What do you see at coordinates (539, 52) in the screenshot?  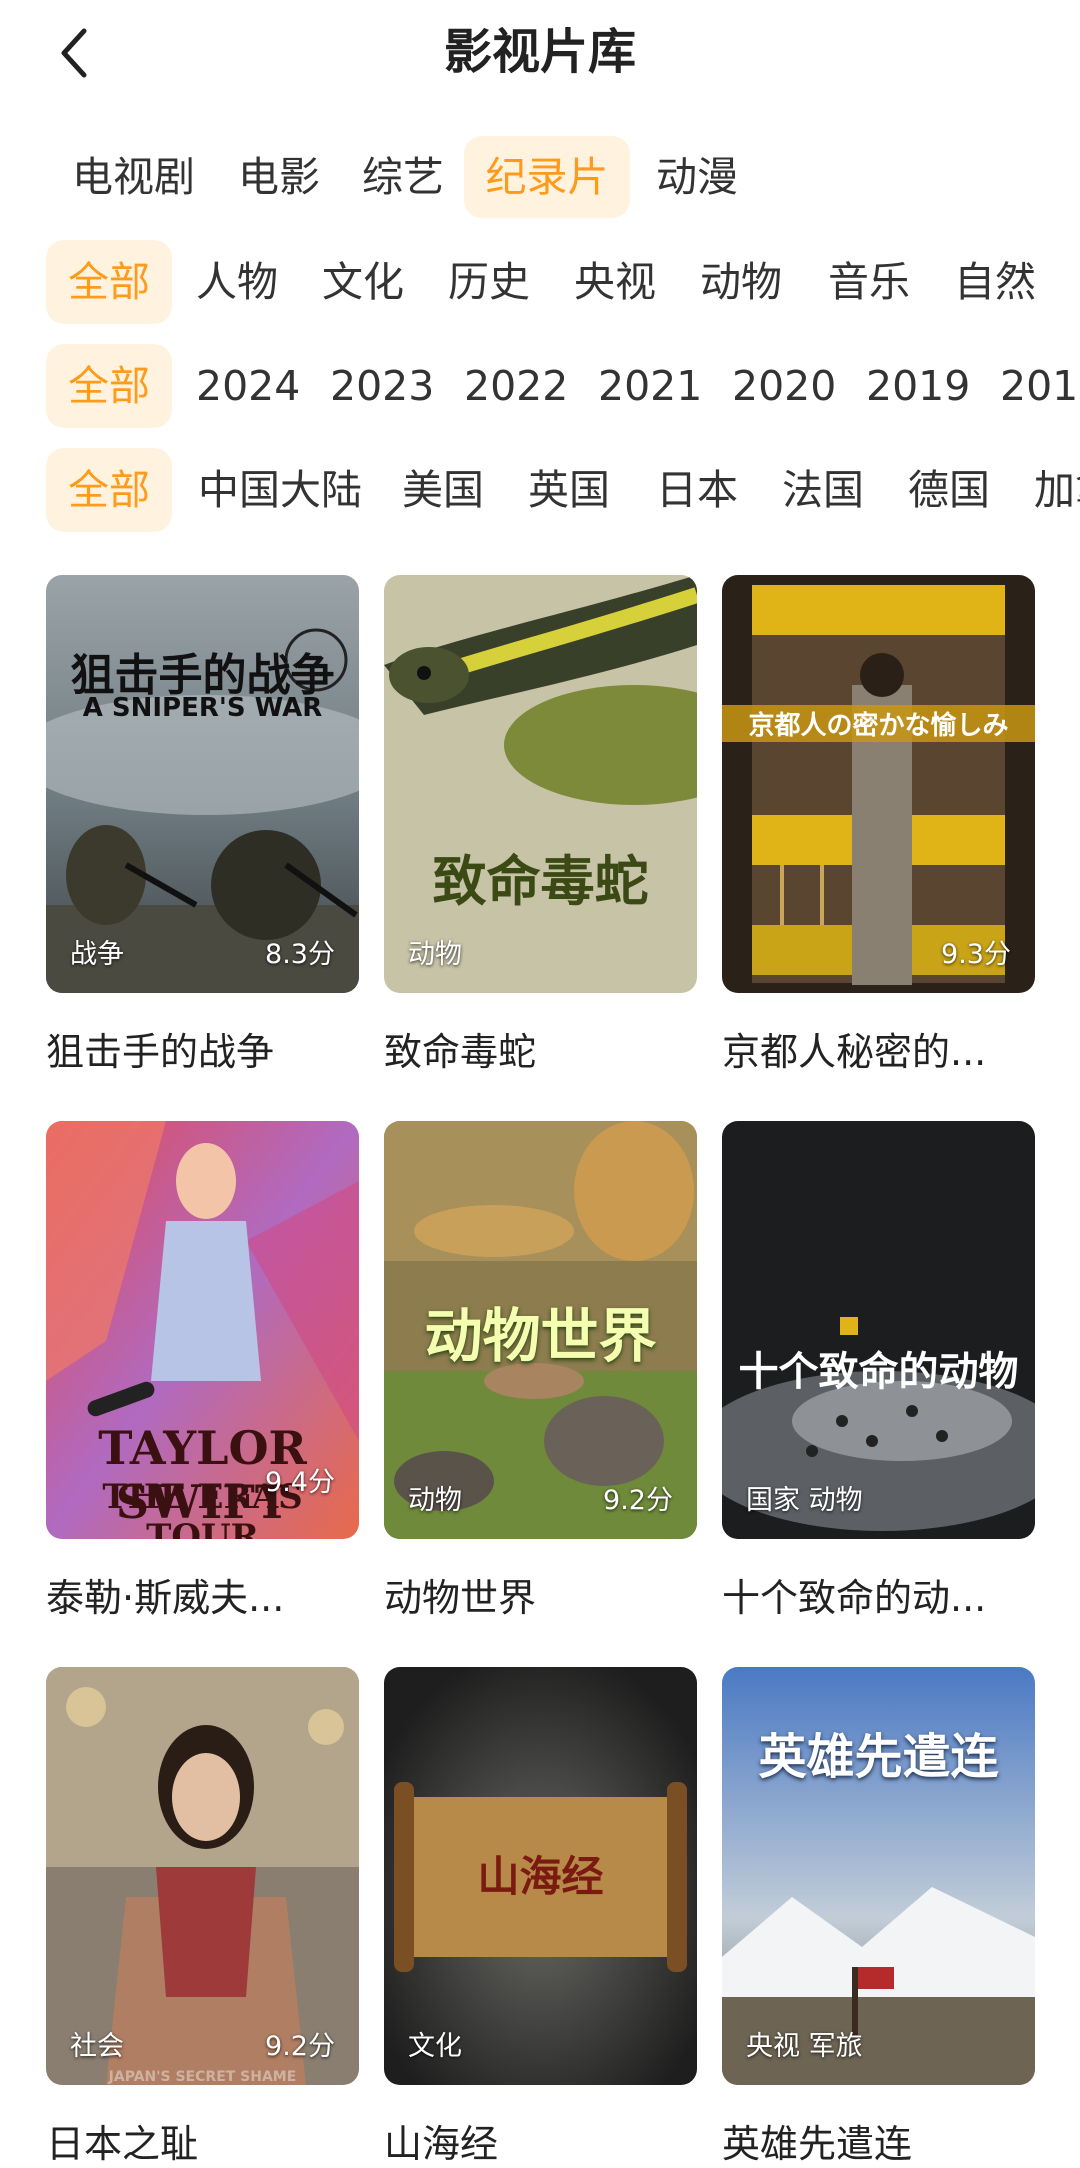 I see `page-title: 影视片库` at bounding box center [539, 52].